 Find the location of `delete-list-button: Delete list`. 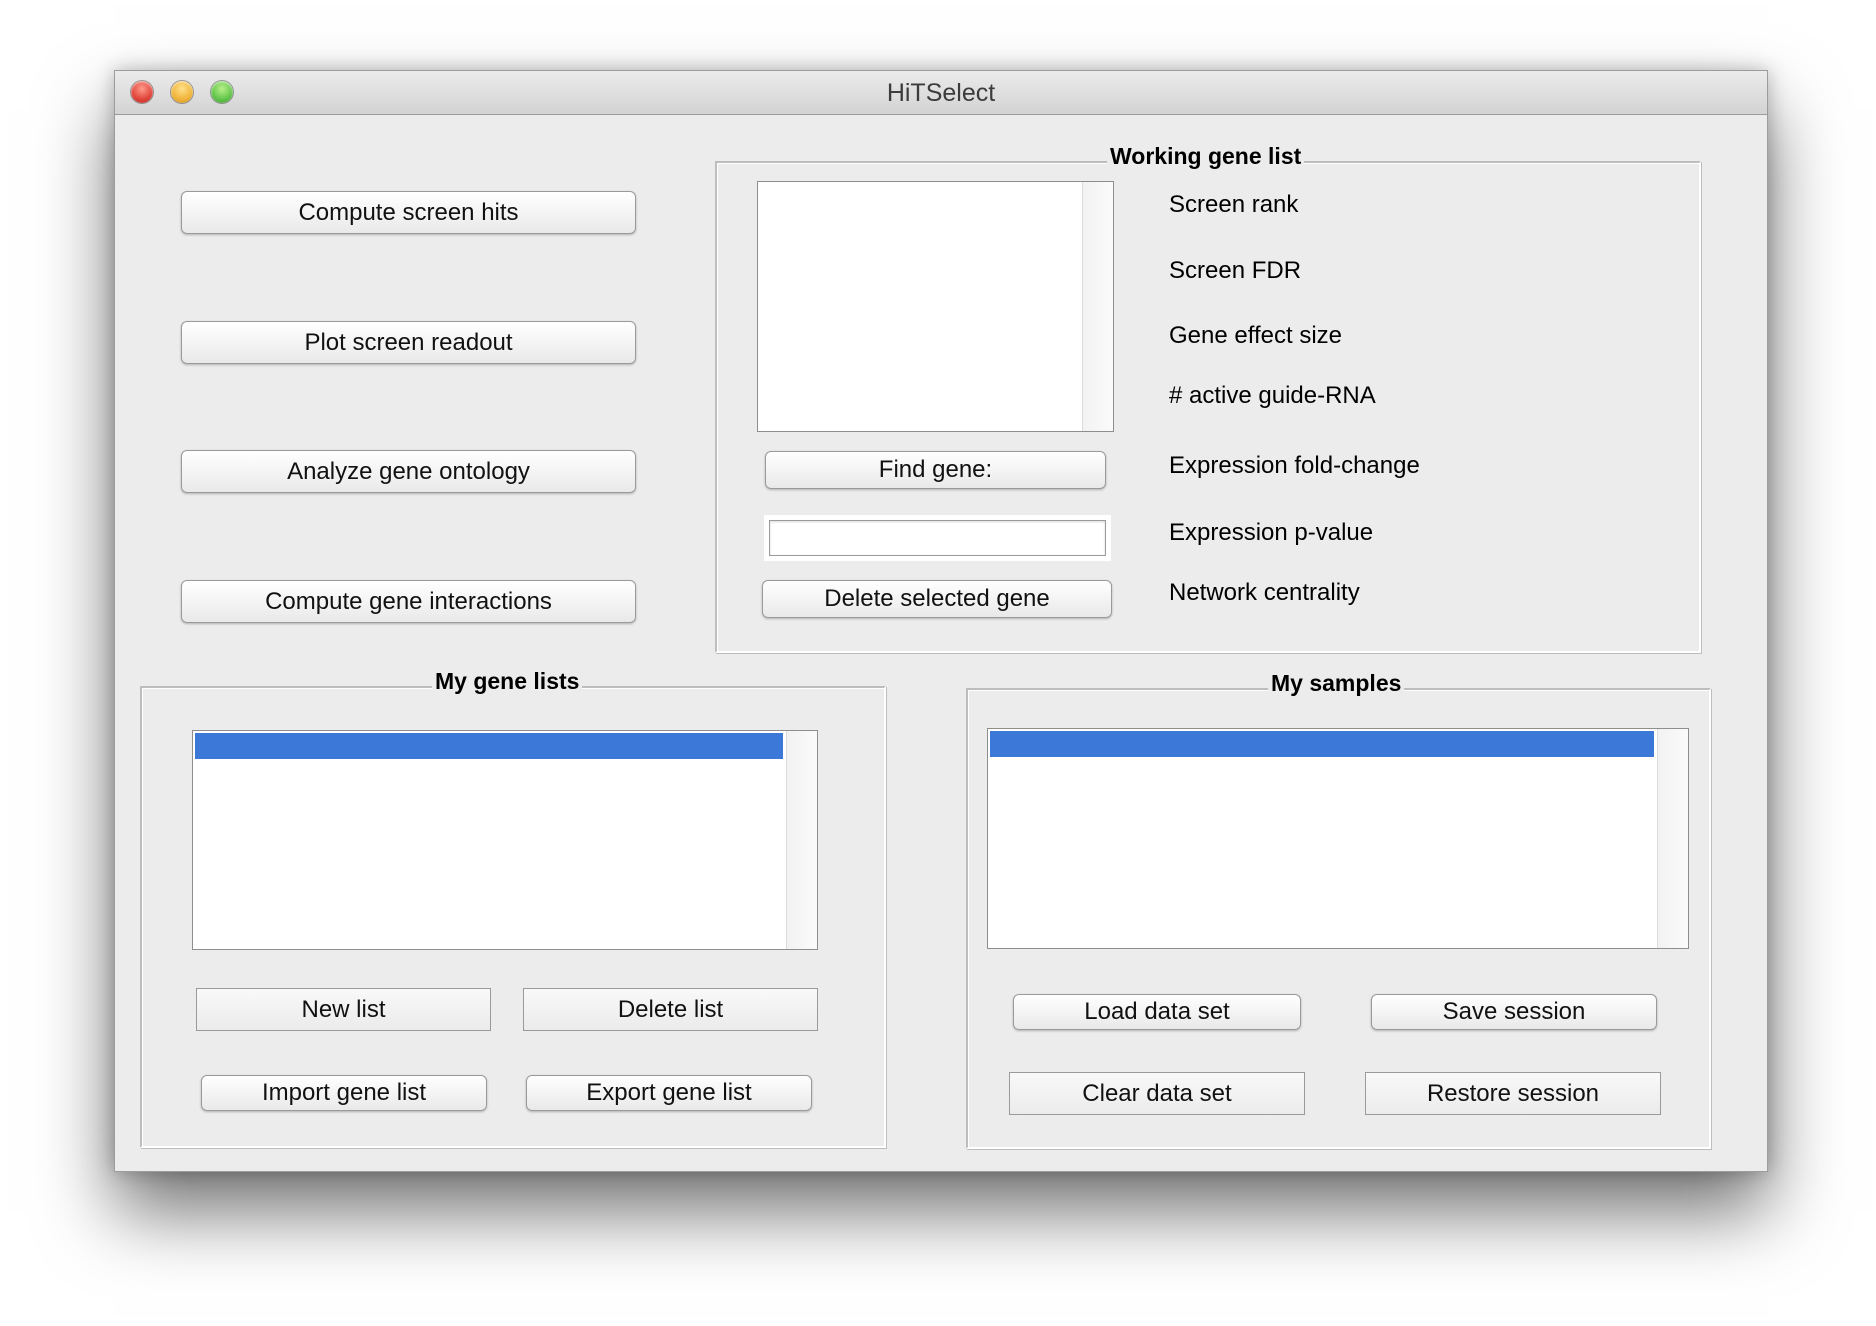

delete-list-button: Delete list is located at coordinates (670, 1009).